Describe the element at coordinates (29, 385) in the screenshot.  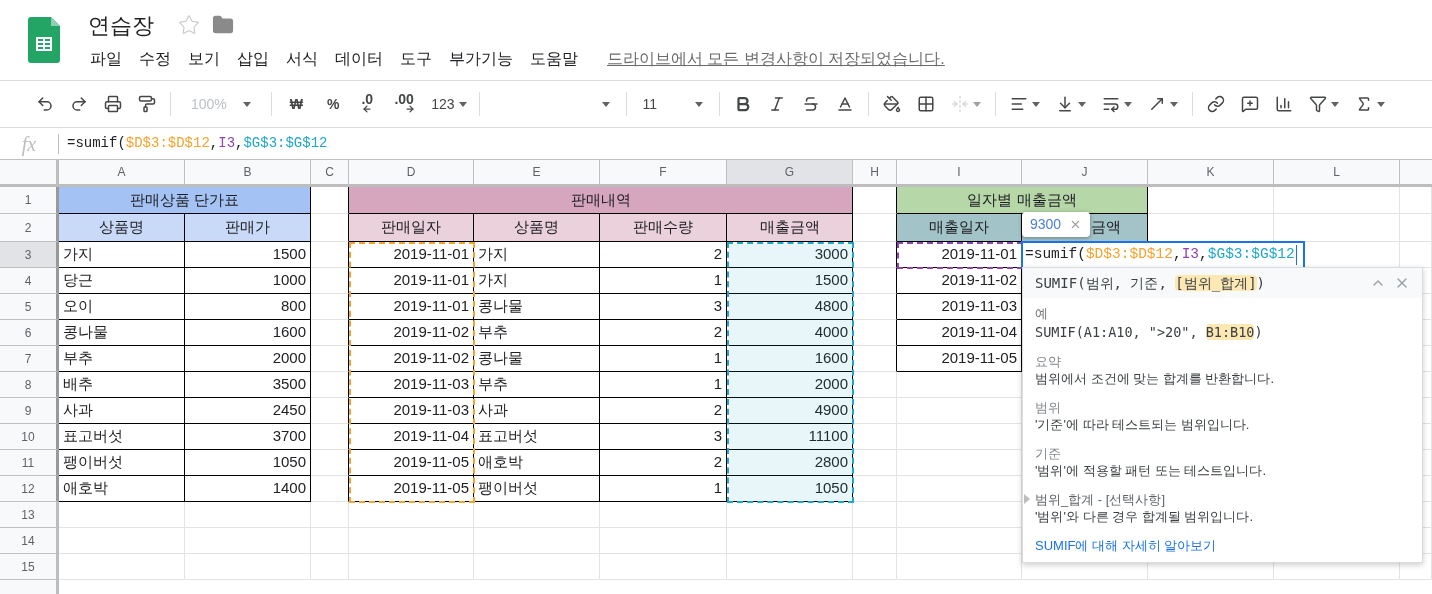
I see `row-header: 8` at that location.